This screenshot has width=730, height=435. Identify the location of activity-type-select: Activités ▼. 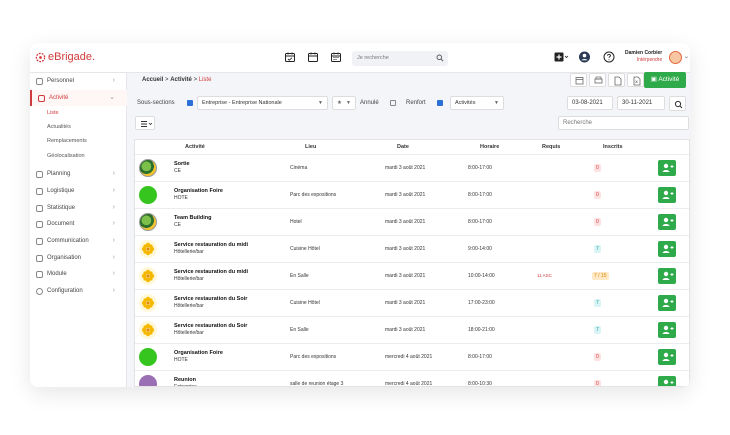
(477, 103).